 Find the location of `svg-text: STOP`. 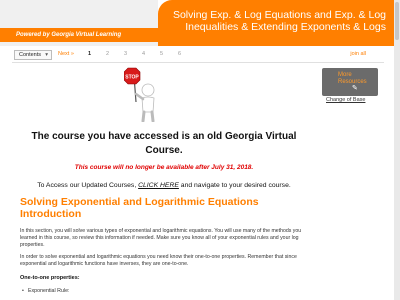

svg-text: STOP is located at coordinates (132, 78).